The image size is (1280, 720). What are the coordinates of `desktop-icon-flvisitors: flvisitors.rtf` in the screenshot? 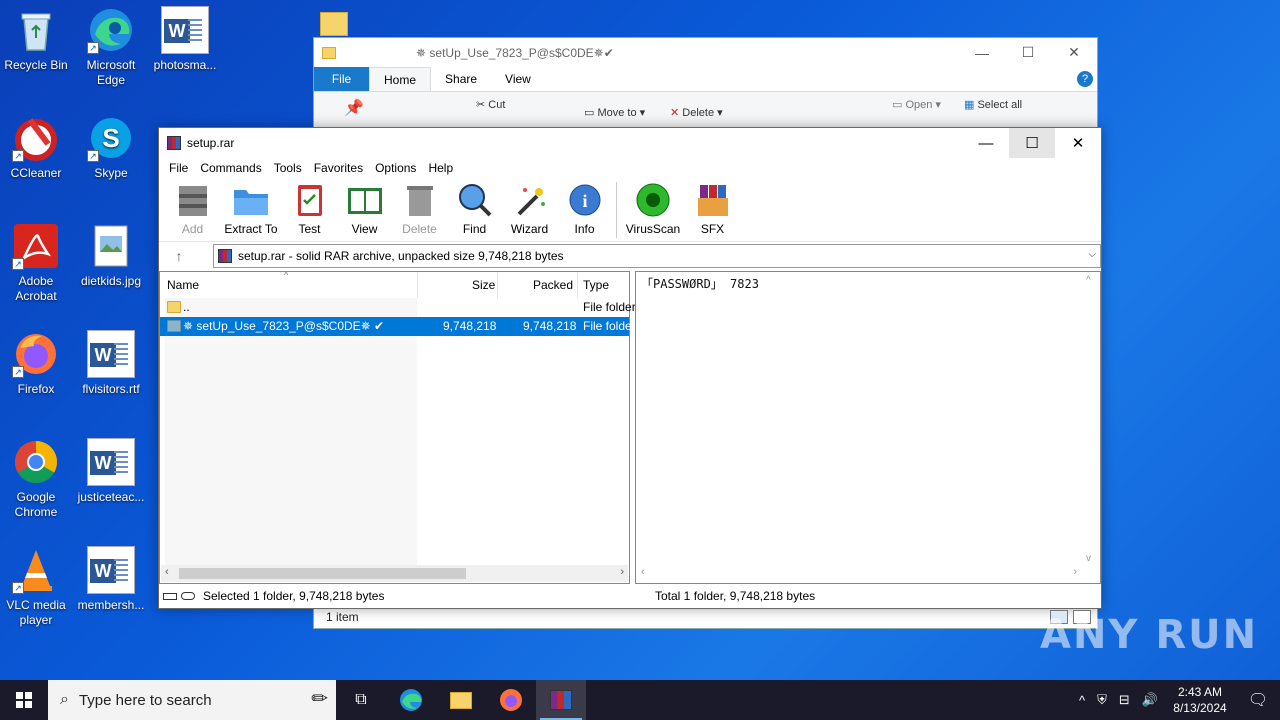 It's located at (111, 363).